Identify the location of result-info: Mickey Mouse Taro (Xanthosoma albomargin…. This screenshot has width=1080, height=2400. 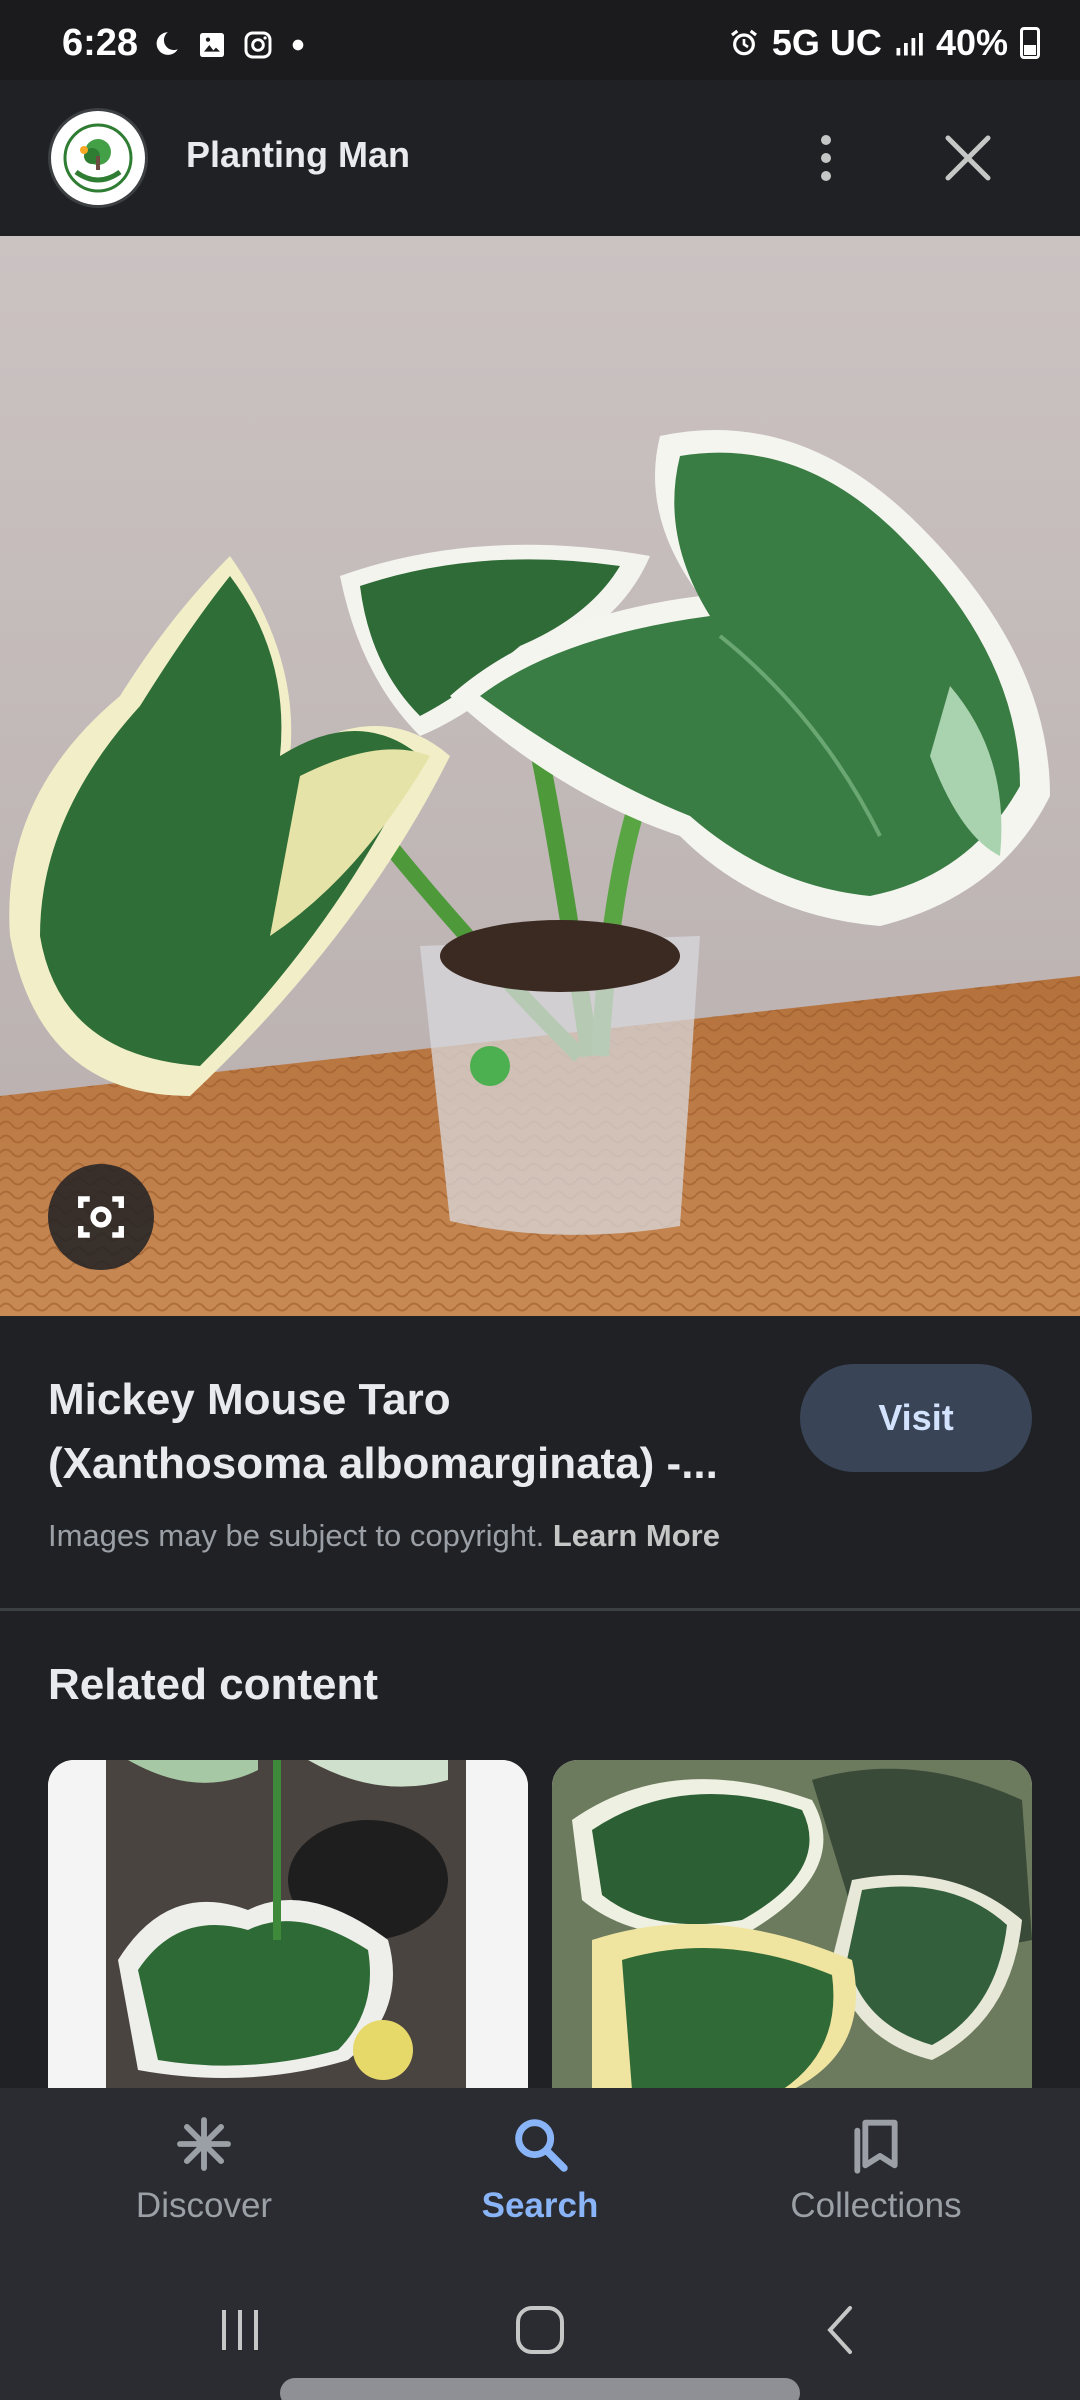
(540, 1463).